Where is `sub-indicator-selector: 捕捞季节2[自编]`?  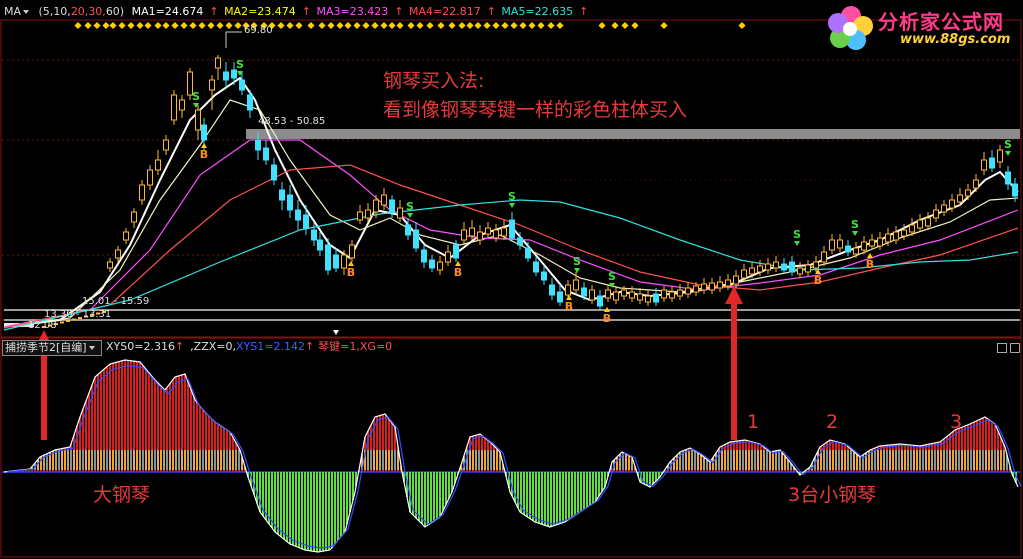
sub-indicator-selector: 捕捞季节2[自编] is located at coordinates (52, 348).